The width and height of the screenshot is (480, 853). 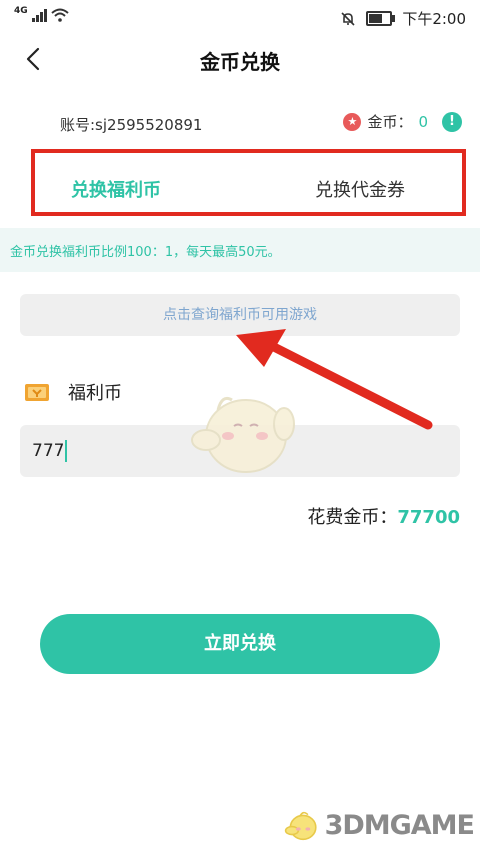 What do you see at coordinates (39, 15) in the screenshot?
I see `signal-icon` at bounding box center [39, 15].